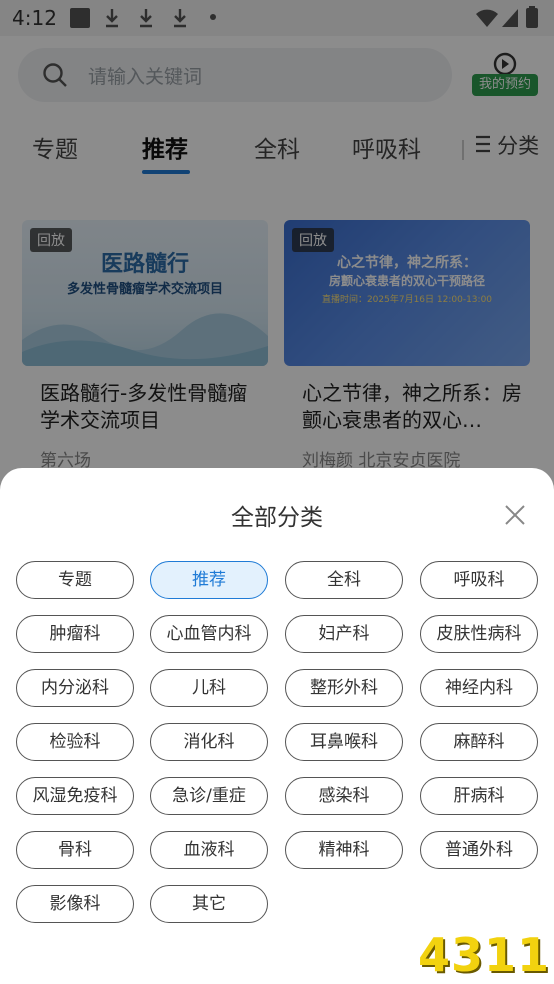 Image resolution: width=554 pixels, height=984 pixels. What do you see at coordinates (75, 688) in the screenshot?
I see `category-pill: 内分泌科` at bounding box center [75, 688].